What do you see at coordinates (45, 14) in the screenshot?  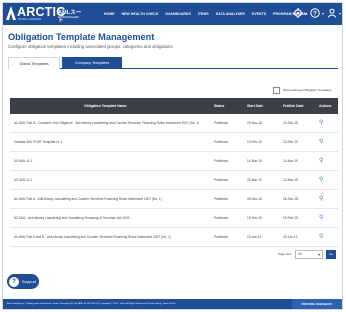 I see `arctic-logo: ARCTIC INTELLIGENCE AMLスート RISKMANAGER` at bounding box center [45, 14].